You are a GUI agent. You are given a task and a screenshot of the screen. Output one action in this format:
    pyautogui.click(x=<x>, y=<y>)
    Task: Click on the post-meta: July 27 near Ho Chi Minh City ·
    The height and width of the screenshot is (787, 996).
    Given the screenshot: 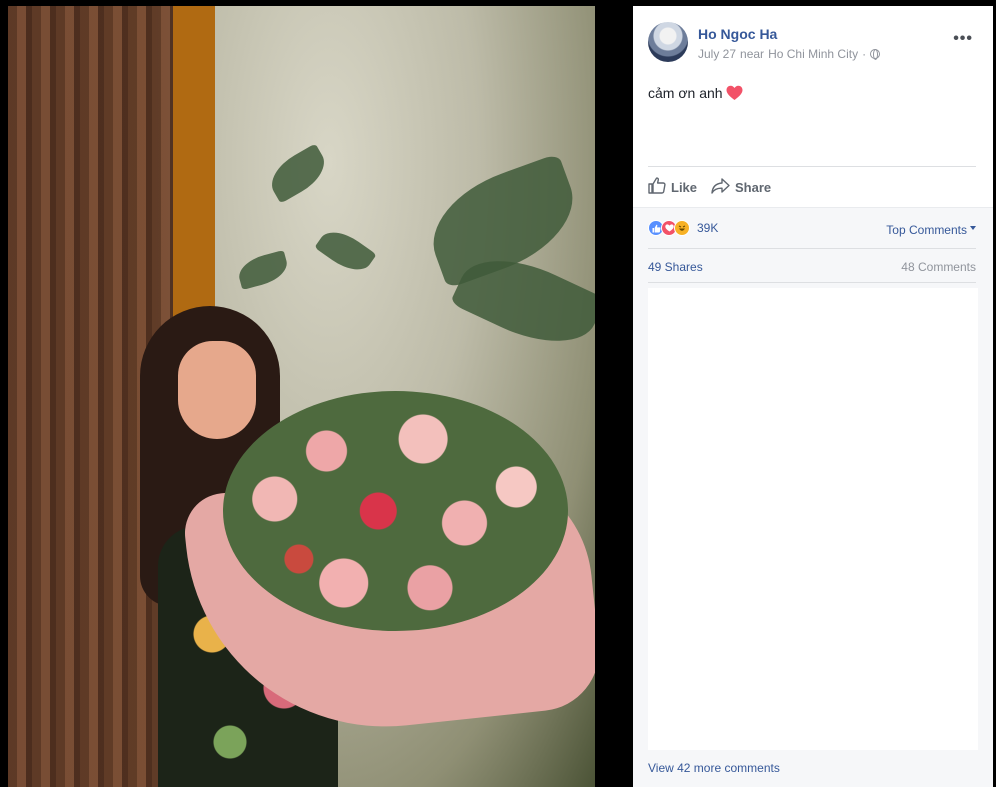 What is the action you would take?
    pyautogui.click(x=789, y=54)
    